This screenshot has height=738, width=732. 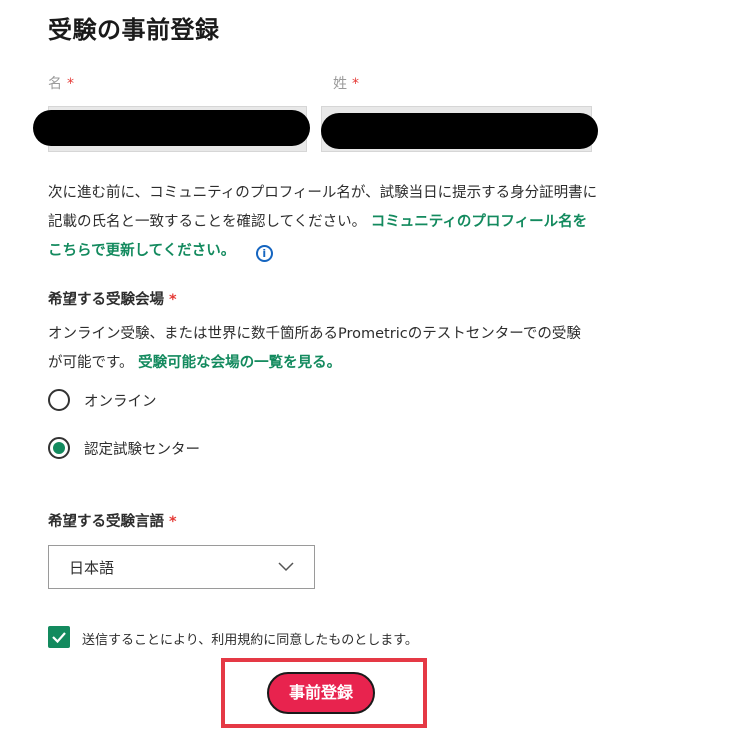 What do you see at coordinates (239, 363) in the screenshot?
I see `test-centers-link: 受験可能な会場の一覧を見る。` at bounding box center [239, 363].